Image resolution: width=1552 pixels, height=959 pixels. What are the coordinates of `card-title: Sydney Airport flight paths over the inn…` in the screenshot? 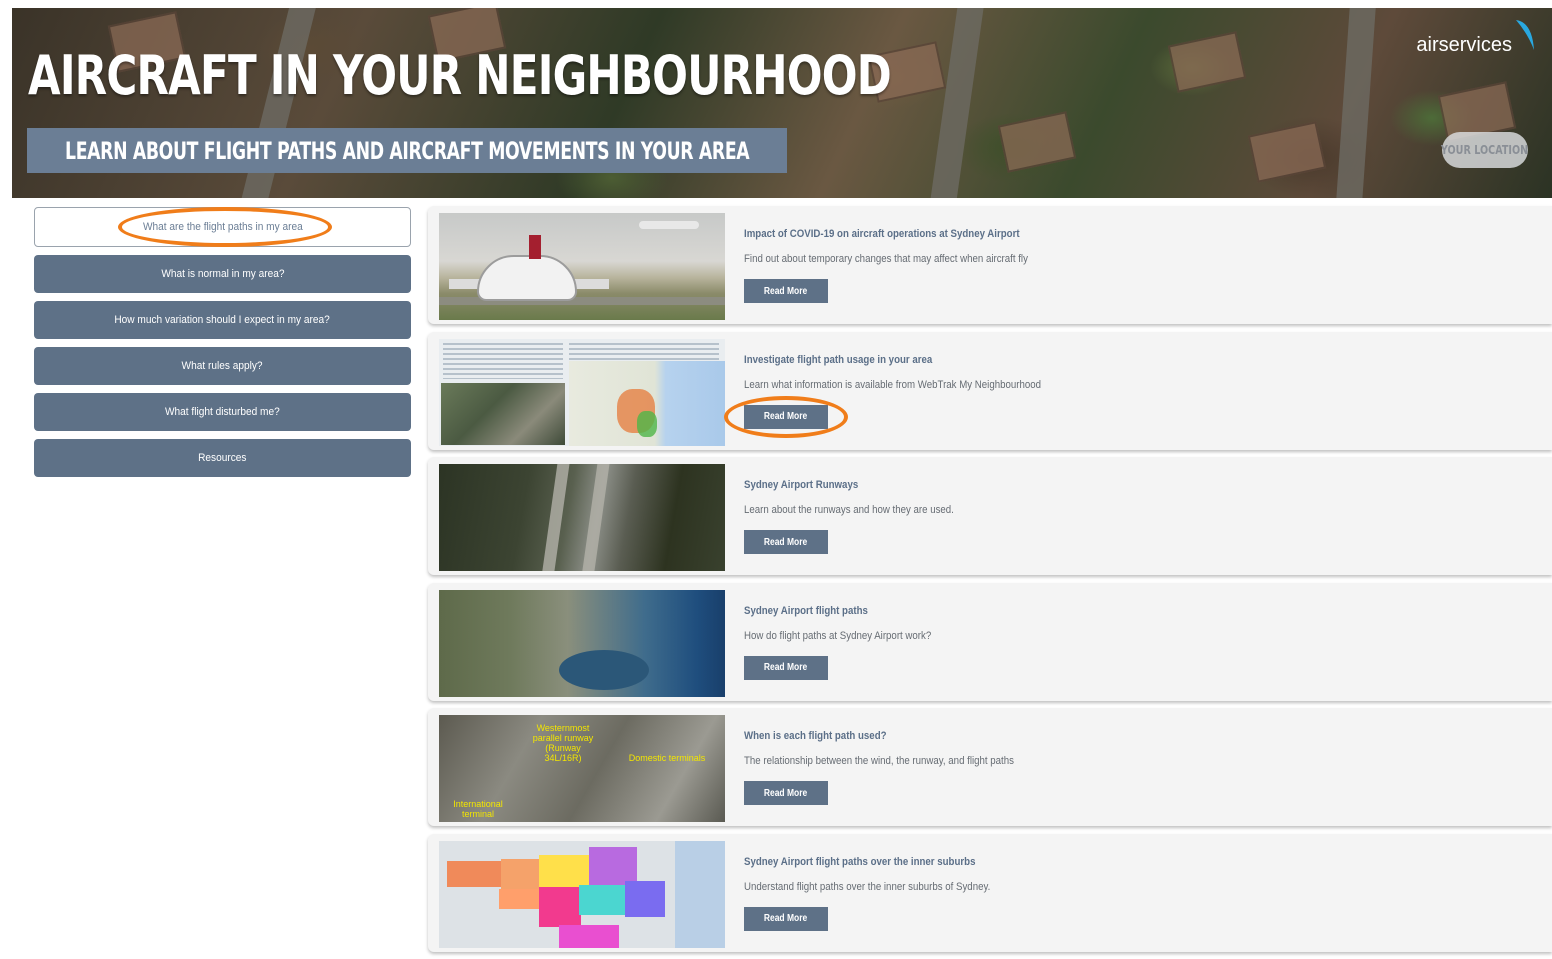 It's located at (867, 862).